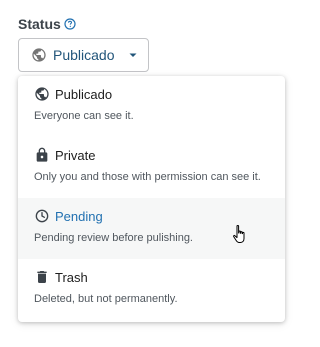  I want to click on status-option-publicado: Publicado Everyone can see it., so click(151, 106).